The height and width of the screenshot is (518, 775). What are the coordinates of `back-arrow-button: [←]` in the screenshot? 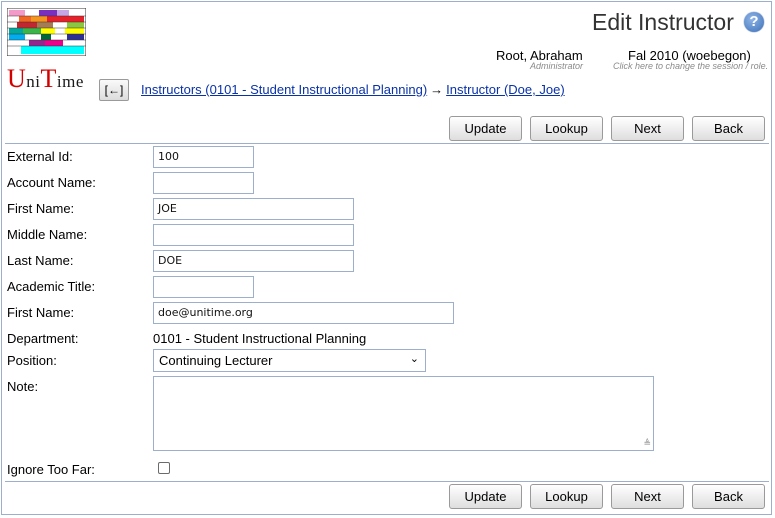 It's located at (114, 90).